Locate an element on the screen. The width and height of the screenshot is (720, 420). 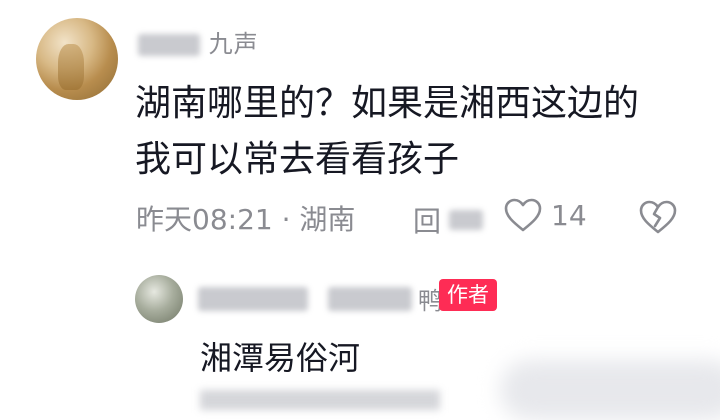
like-count: 14 is located at coordinates (569, 215).